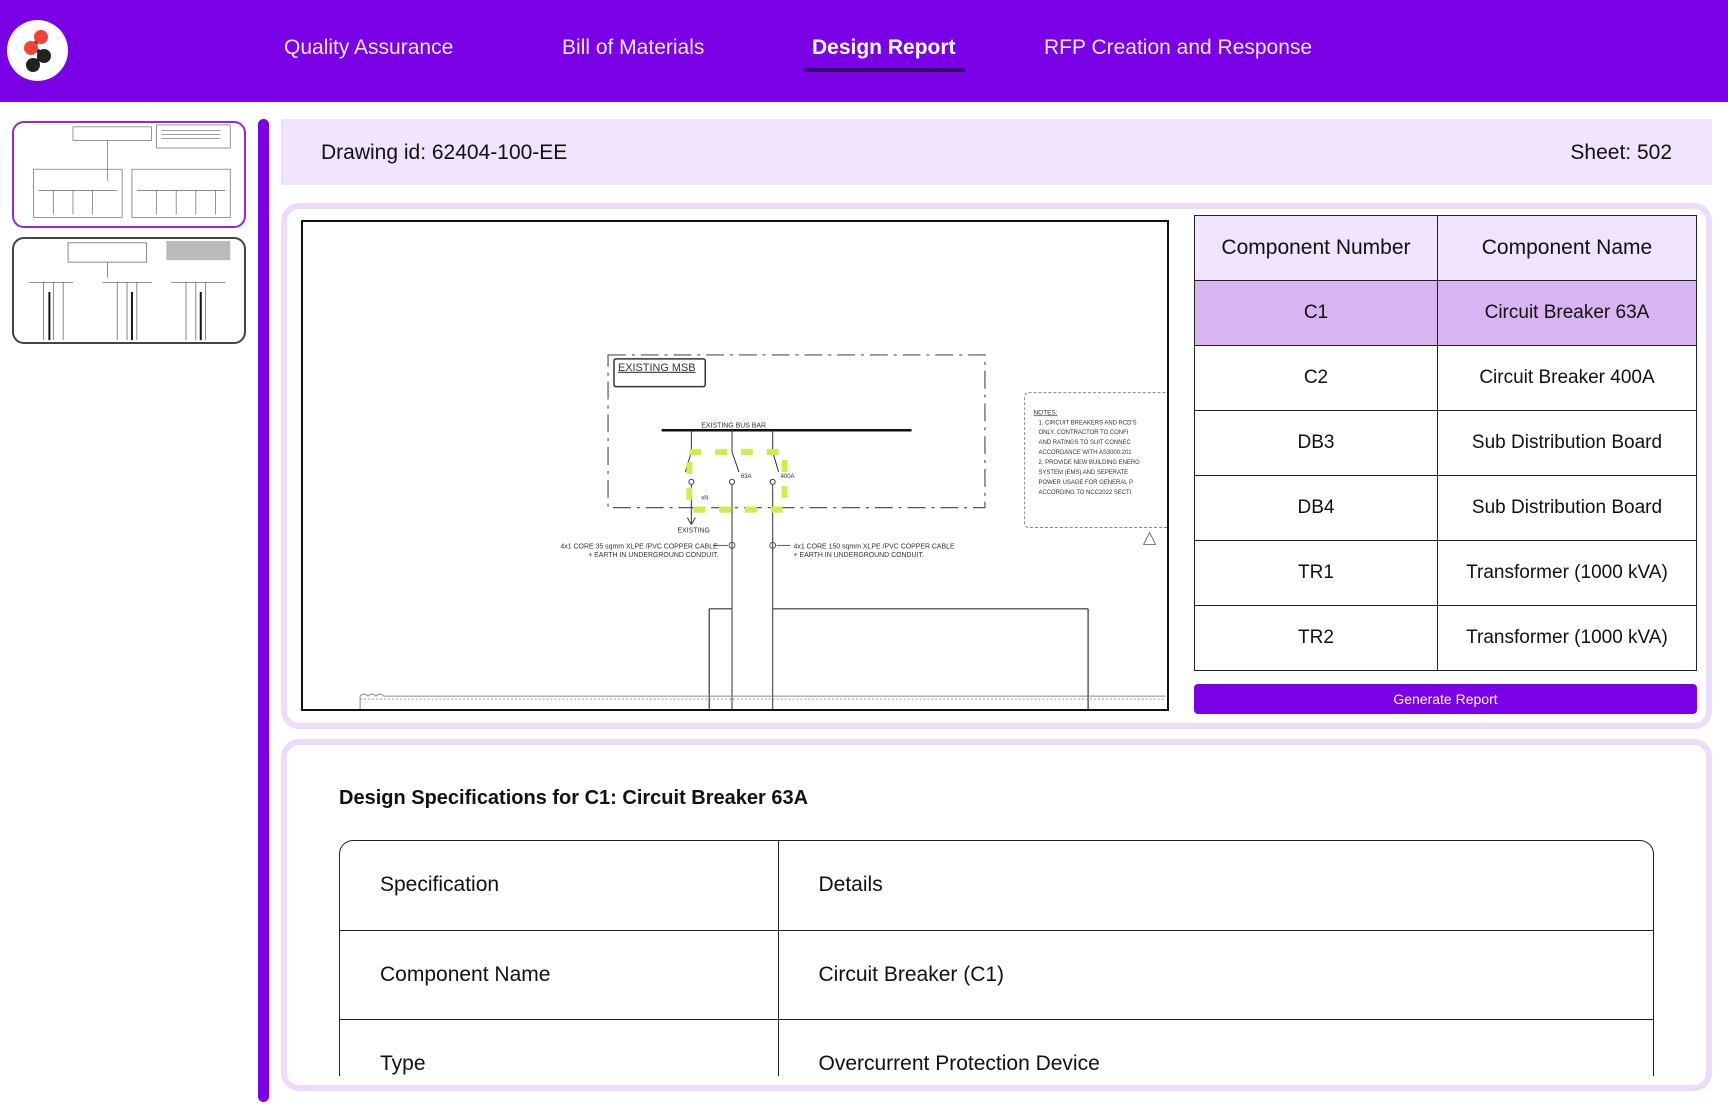  What do you see at coordinates (1086, 453) in the screenshot?
I see `drawing-note-line: ACCORDANCE WITH AS3000:201` at bounding box center [1086, 453].